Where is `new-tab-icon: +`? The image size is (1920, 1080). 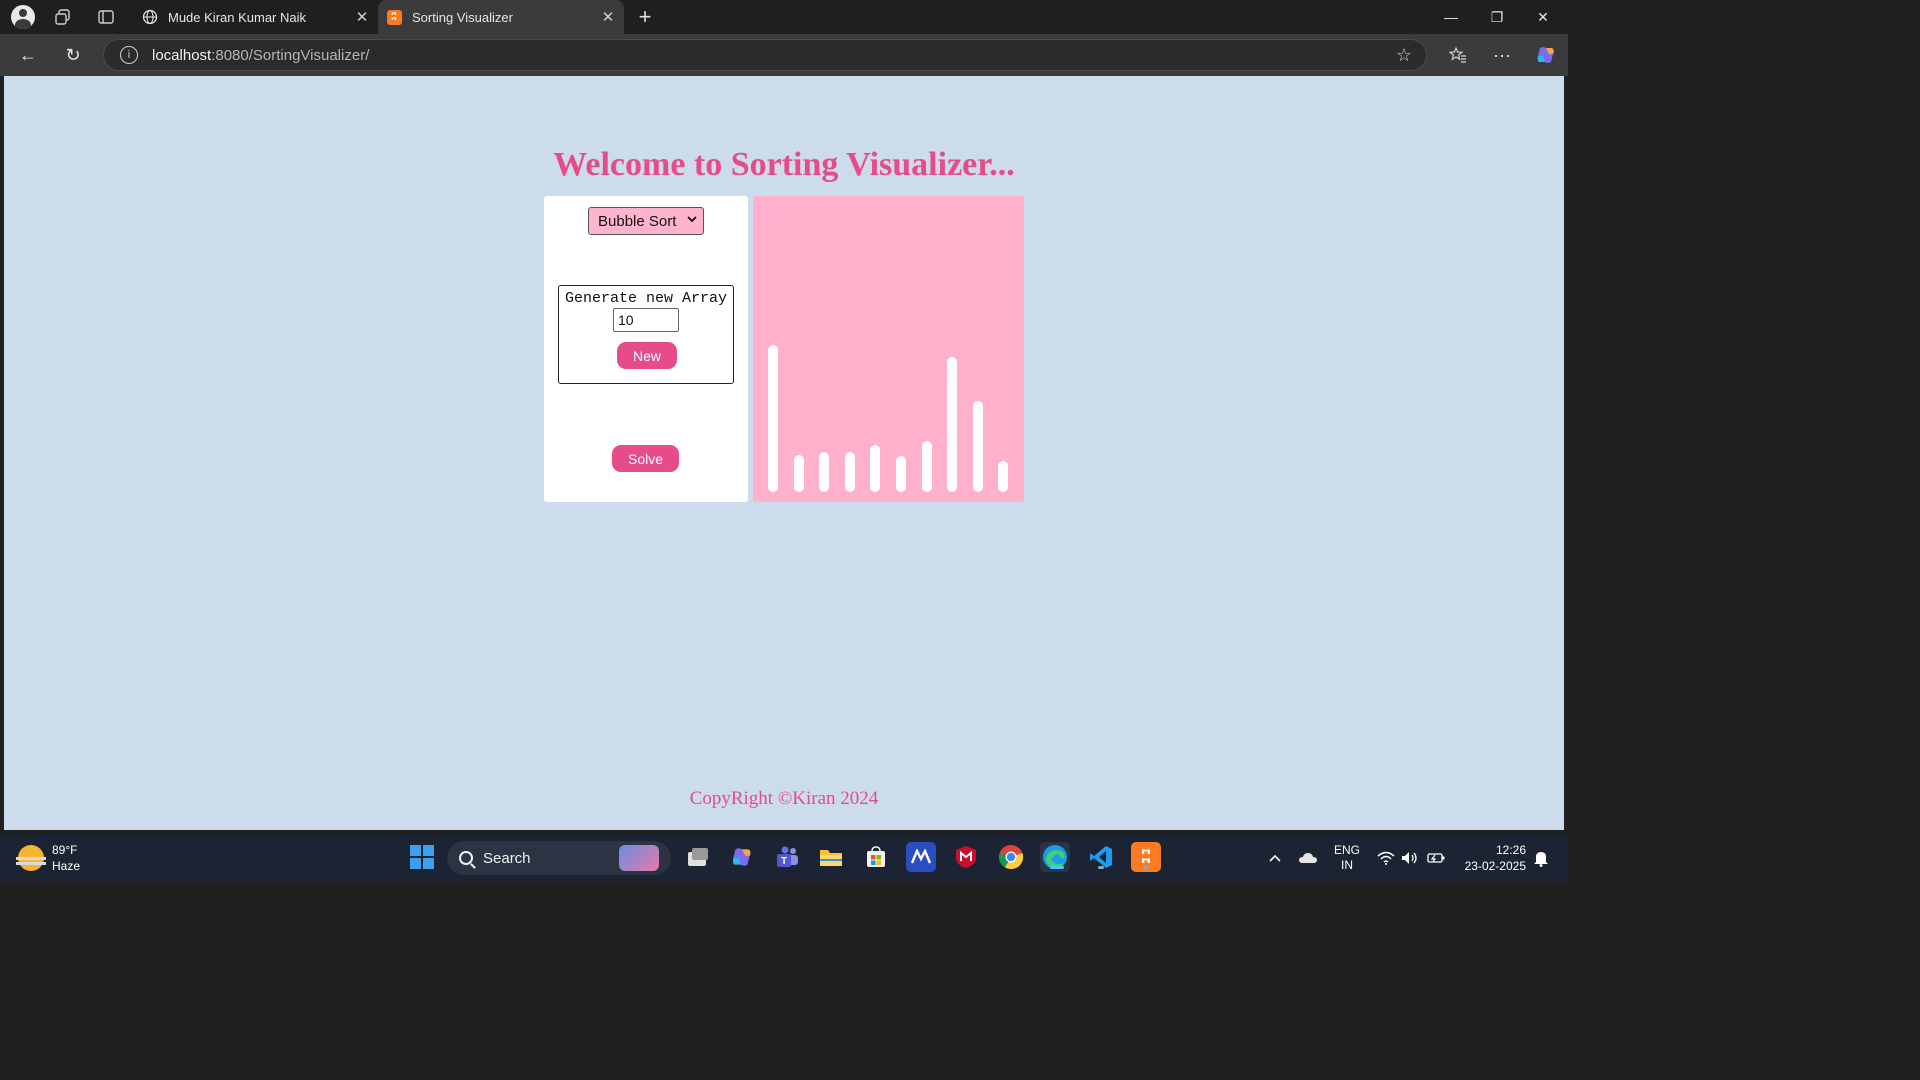 new-tab-icon: + is located at coordinates (645, 17).